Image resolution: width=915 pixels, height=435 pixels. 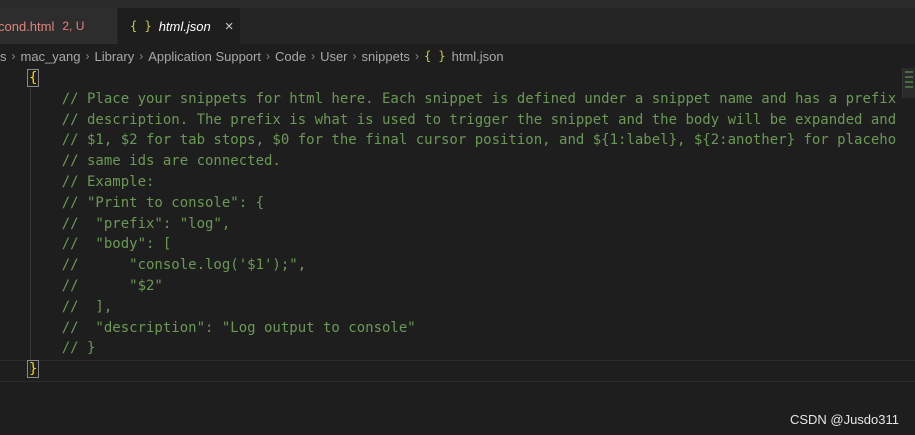 What do you see at coordinates (95, 285) in the screenshot?
I see `code-line: // "$2"` at bounding box center [95, 285].